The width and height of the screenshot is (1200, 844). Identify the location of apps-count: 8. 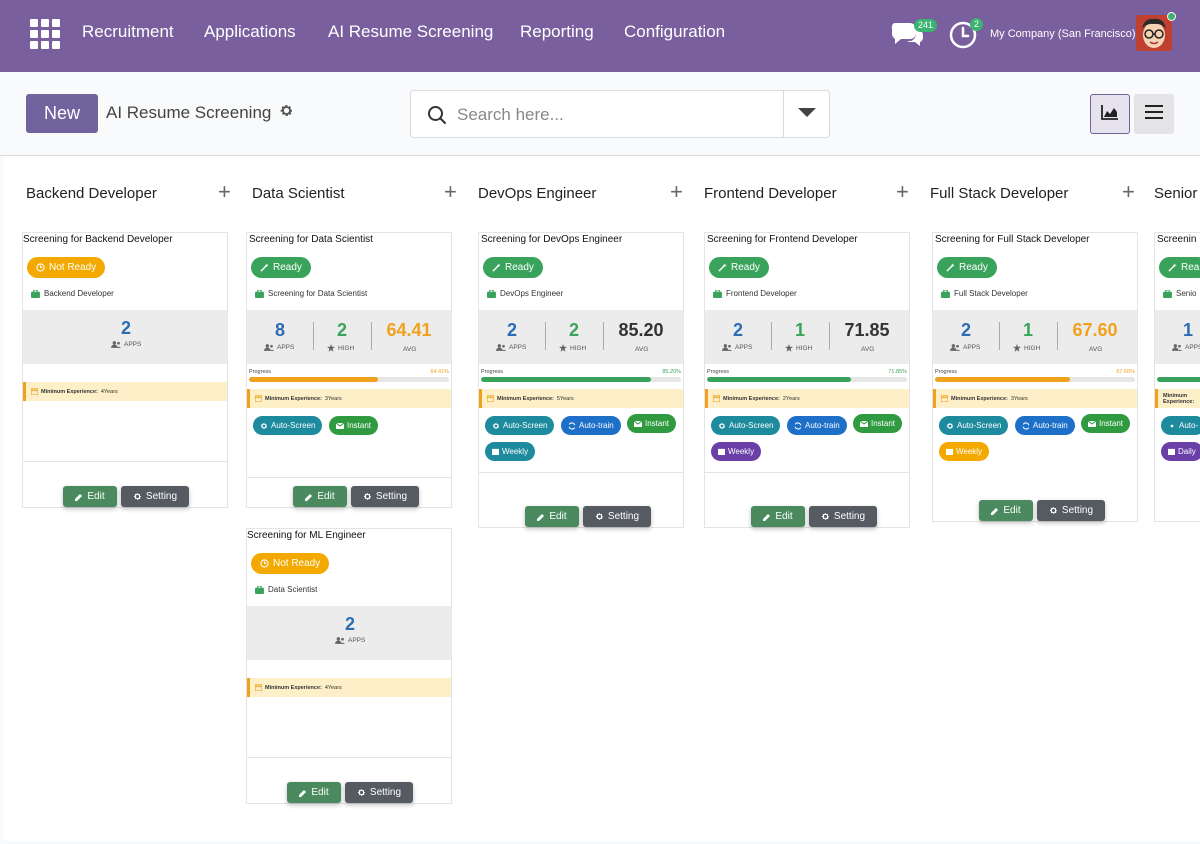
(279, 330).